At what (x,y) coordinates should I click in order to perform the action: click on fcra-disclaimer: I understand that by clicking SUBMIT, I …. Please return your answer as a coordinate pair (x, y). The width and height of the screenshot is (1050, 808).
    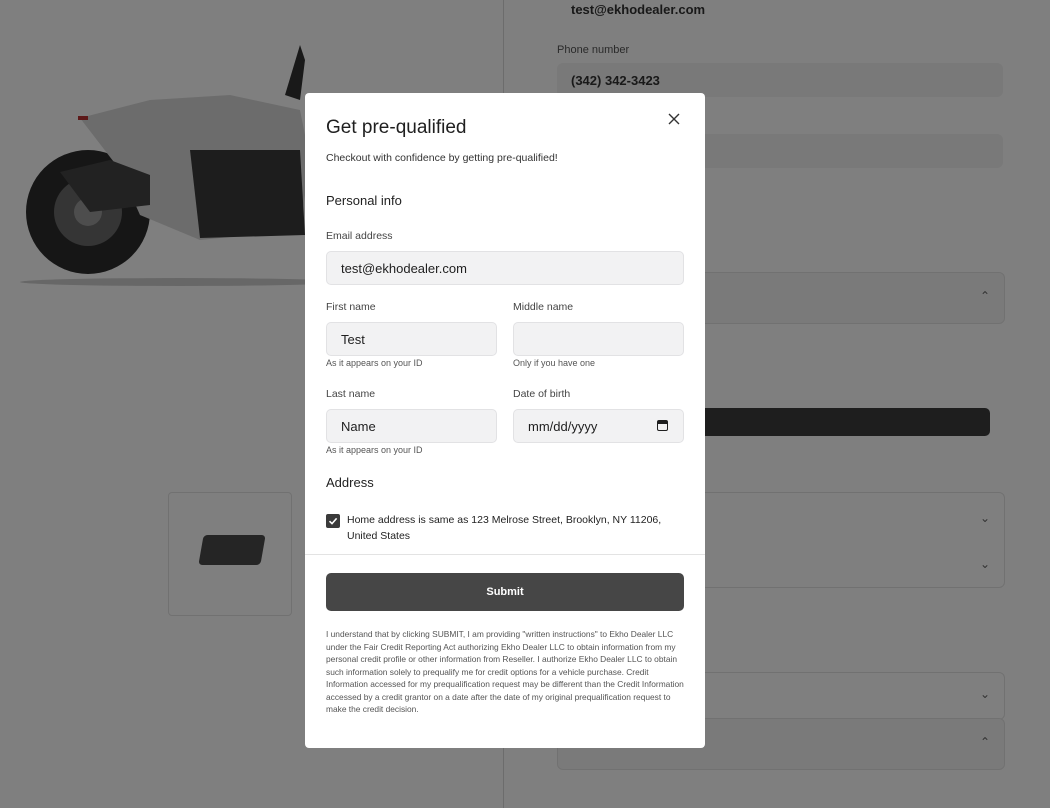
    Looking at the image, I should click on (505, 671).